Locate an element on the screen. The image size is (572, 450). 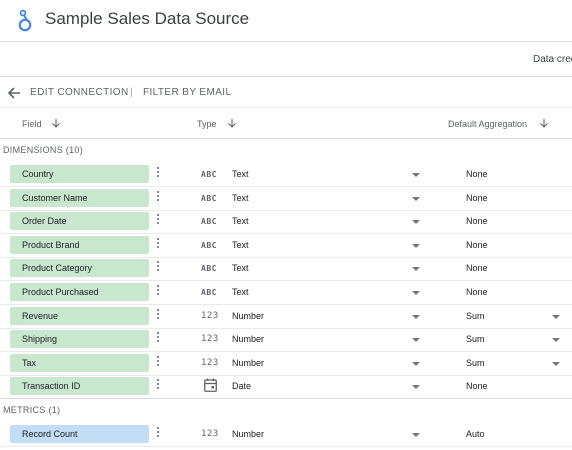
field-name: Product Purchased is located at coordinates (60, 292).